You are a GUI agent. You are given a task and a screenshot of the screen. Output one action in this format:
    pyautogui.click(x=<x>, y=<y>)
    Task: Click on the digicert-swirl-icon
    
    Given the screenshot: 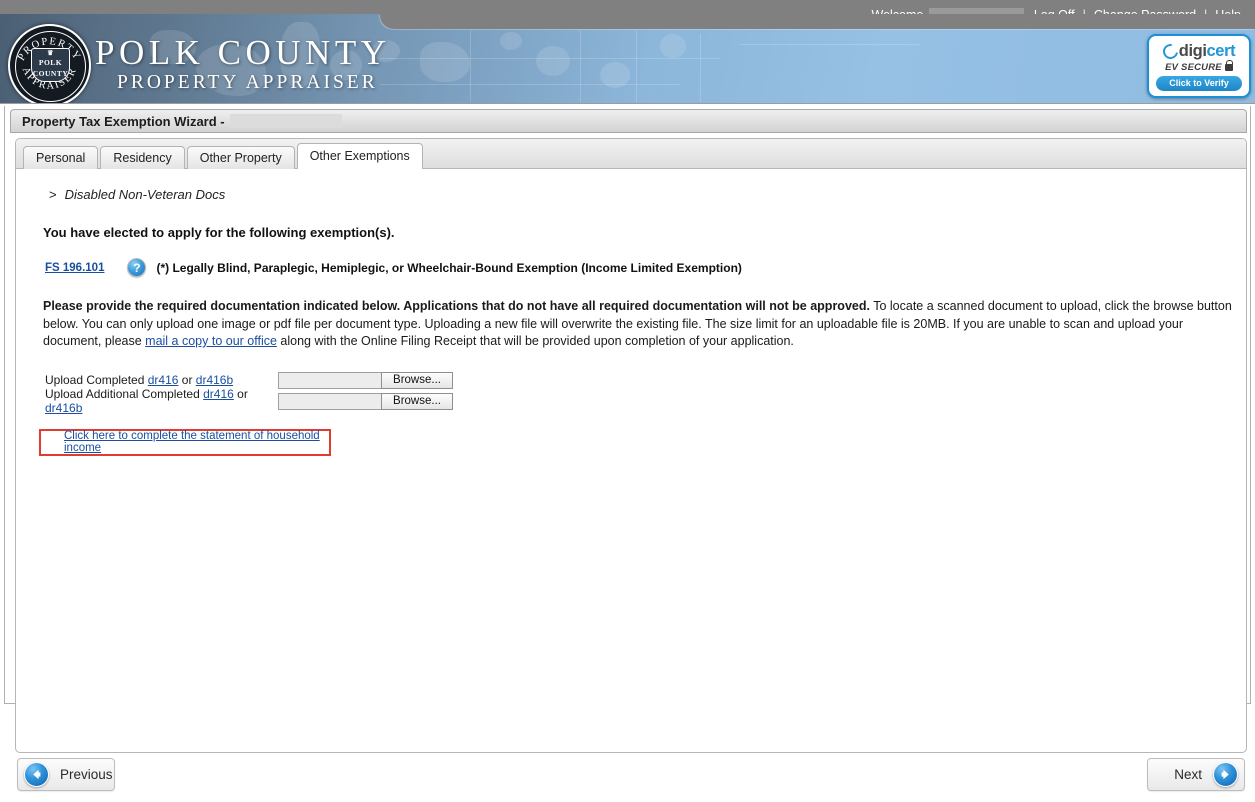 What is the action you would take?
    pyautogui.click(x=1170, y=51)
    